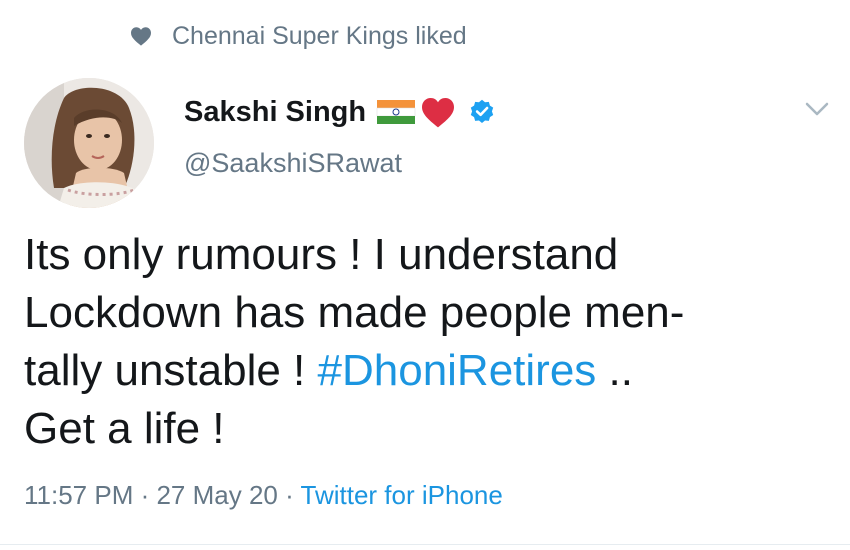 This screenshot has height=550, width=850. What do you see at coordinates (216, 495) in the screenshot?
I see `tweet-date: 27 May 20` at bounding box center [216, 495].